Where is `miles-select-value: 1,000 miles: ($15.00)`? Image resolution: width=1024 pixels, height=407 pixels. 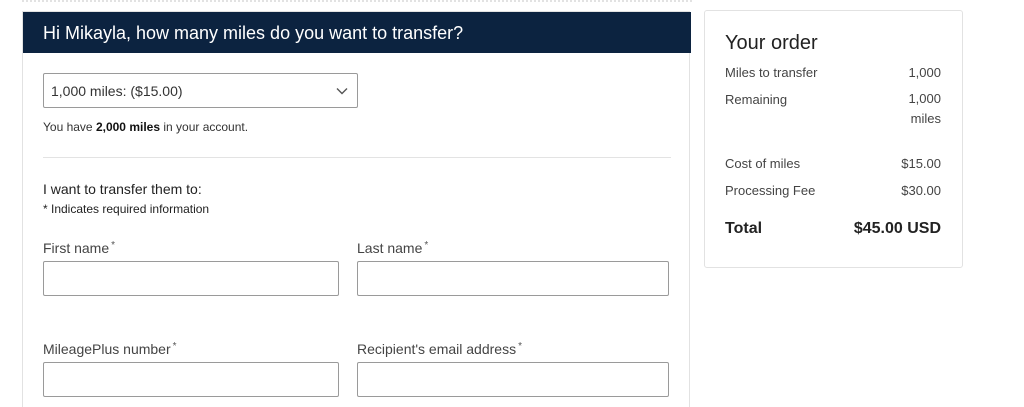
miles-select-value: 1,000 miles: ($15.00) is located at coordinates (117, 91).